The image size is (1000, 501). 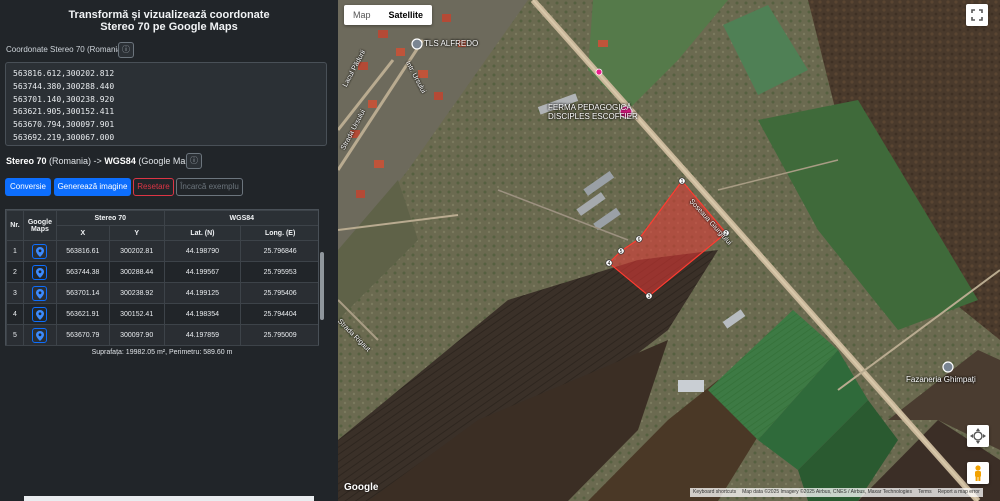 What do you see at coordinates (209, 187) in the screenshot?
I see `load-example-button: Încarcă exemplu` at bounding box center [209, 187].